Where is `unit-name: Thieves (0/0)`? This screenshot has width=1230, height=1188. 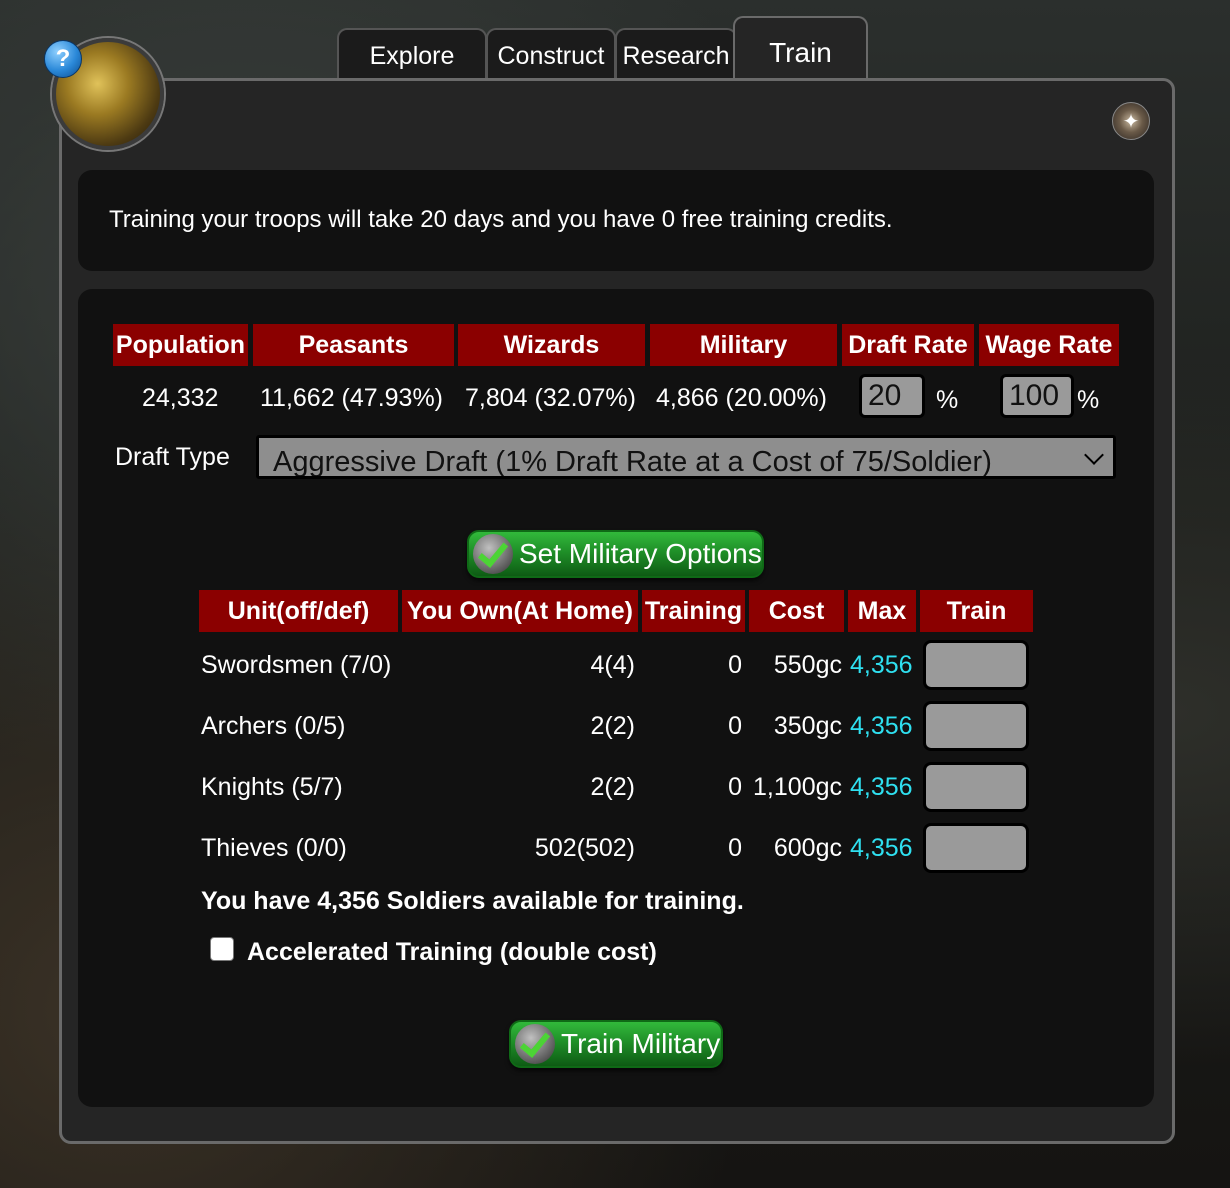
unit-name: Thieves (0/0) is located at coordinates (274, 848).